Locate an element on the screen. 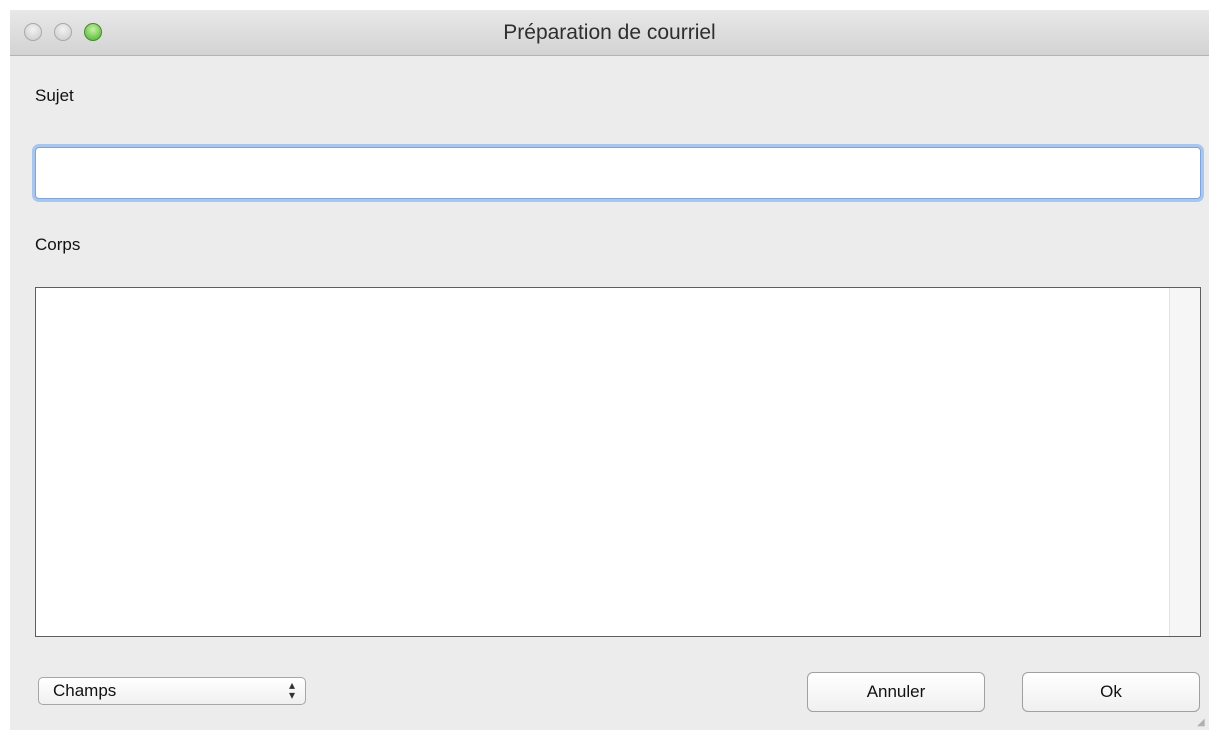 The height and width of the screenshot is (737, 1219). title-bar: Préparation de courriel is located at coordinates (609, 33).